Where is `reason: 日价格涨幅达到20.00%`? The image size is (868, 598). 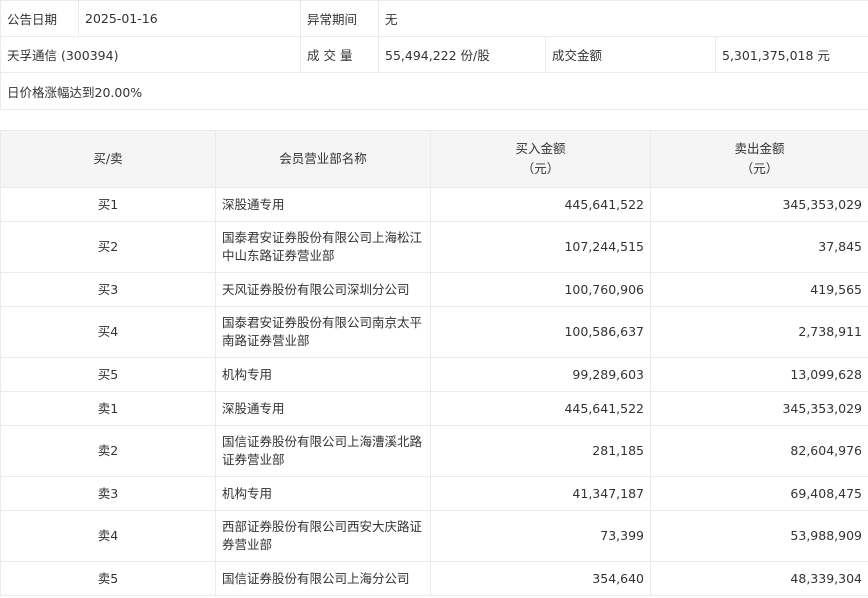
reason: 日价格涨幅达到20.00% is located at coordinates (434, 91).